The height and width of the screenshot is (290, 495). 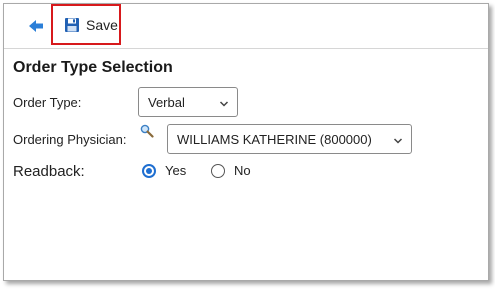 What do you see at coordinates (49, 171) in the screenshot?
I see `readback-label: Readback:` at bounding box center [49, 171].